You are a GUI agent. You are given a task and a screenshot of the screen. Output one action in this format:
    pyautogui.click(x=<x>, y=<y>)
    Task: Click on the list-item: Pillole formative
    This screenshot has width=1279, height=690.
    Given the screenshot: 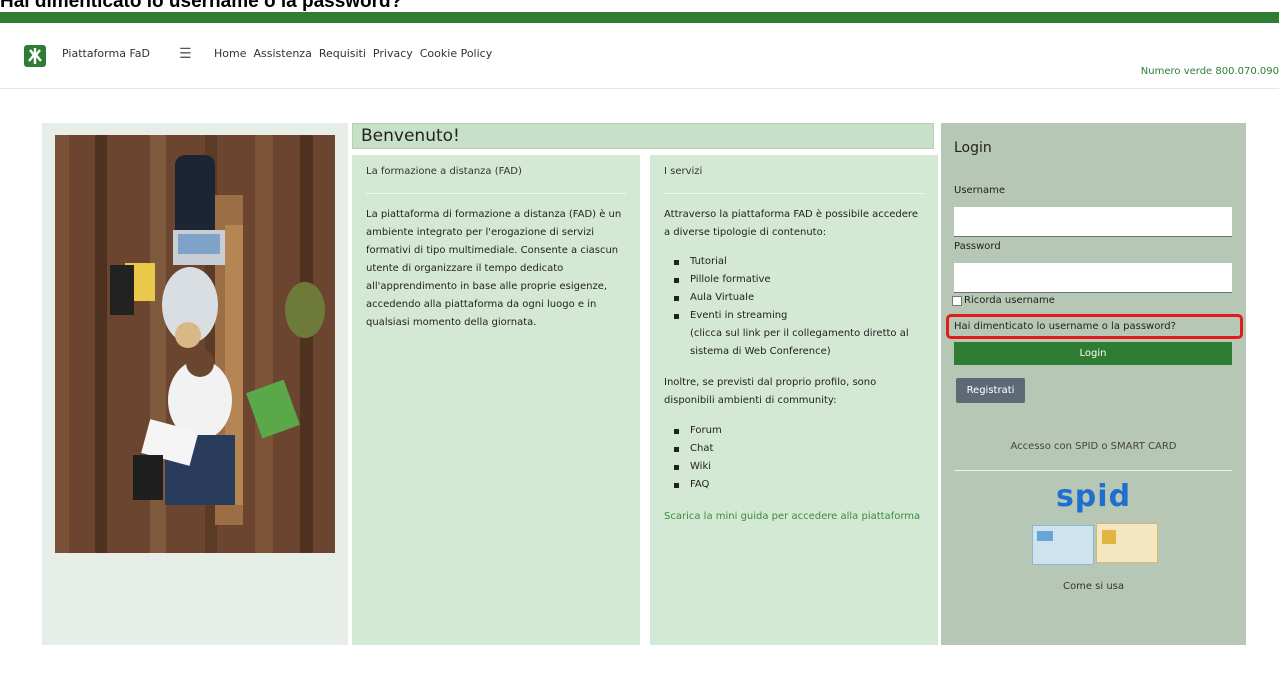 What is the action you would take?
    pyautogui.click(x=797, y=280)
    